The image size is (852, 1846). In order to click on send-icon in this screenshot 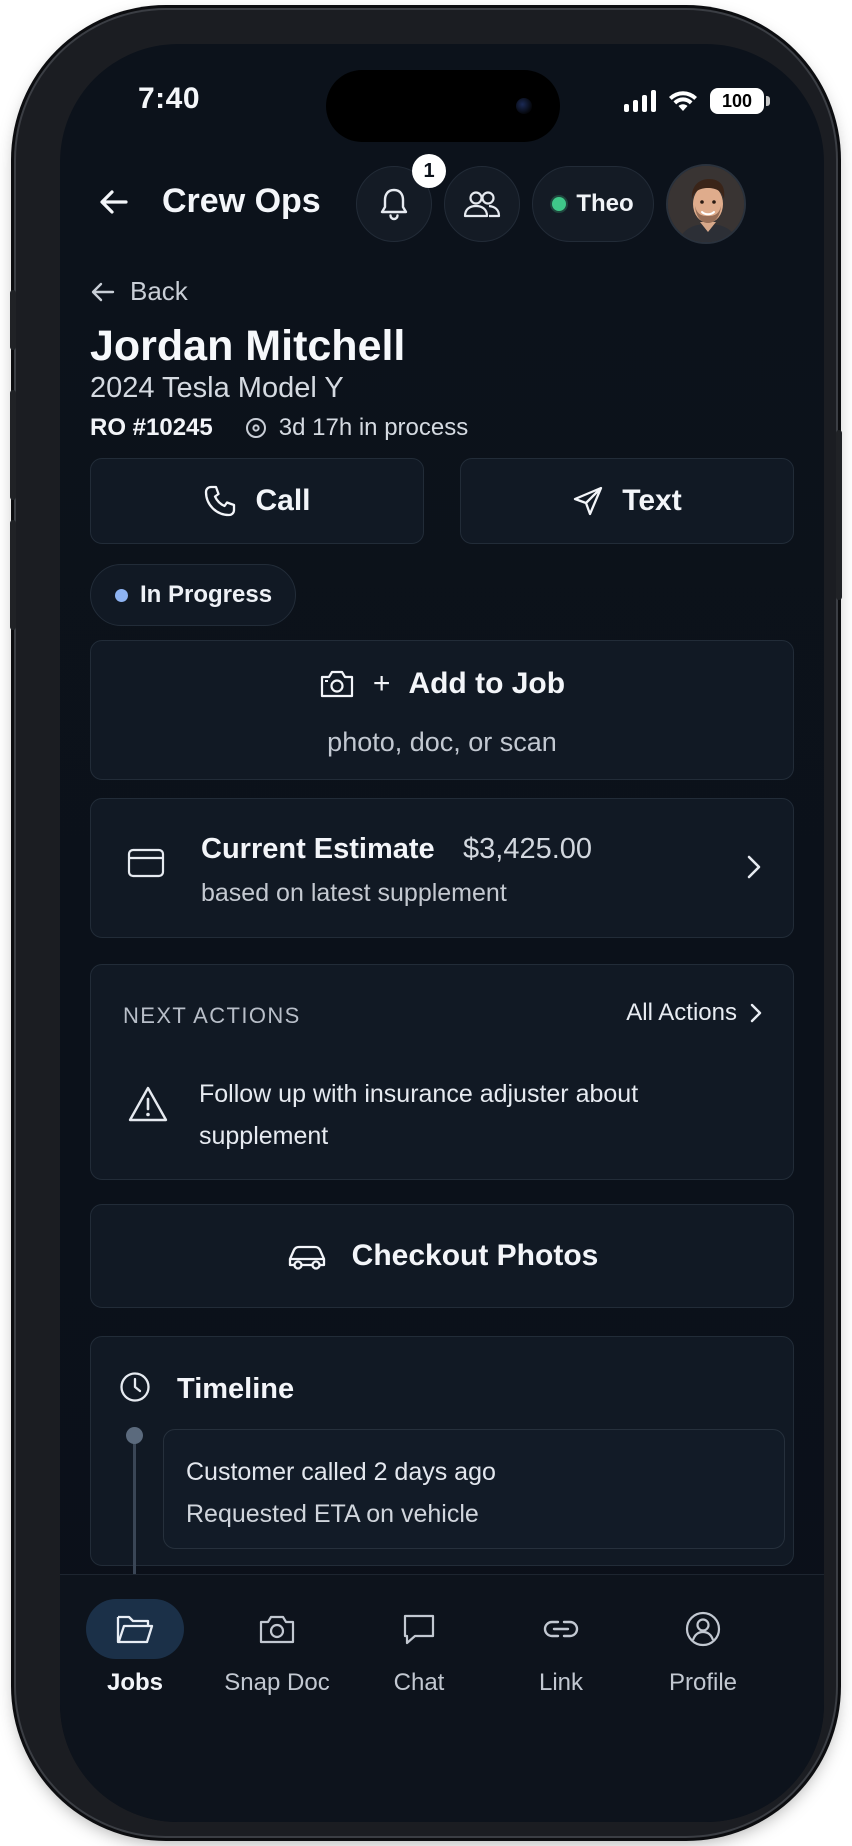, I will do `click(588, 501)`.